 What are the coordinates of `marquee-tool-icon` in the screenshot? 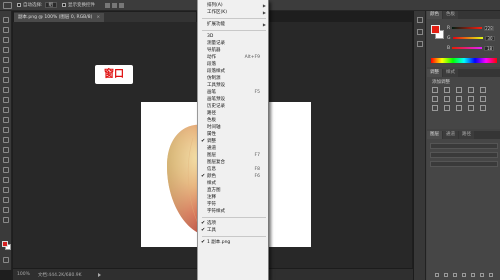 It's located at (6, 30).